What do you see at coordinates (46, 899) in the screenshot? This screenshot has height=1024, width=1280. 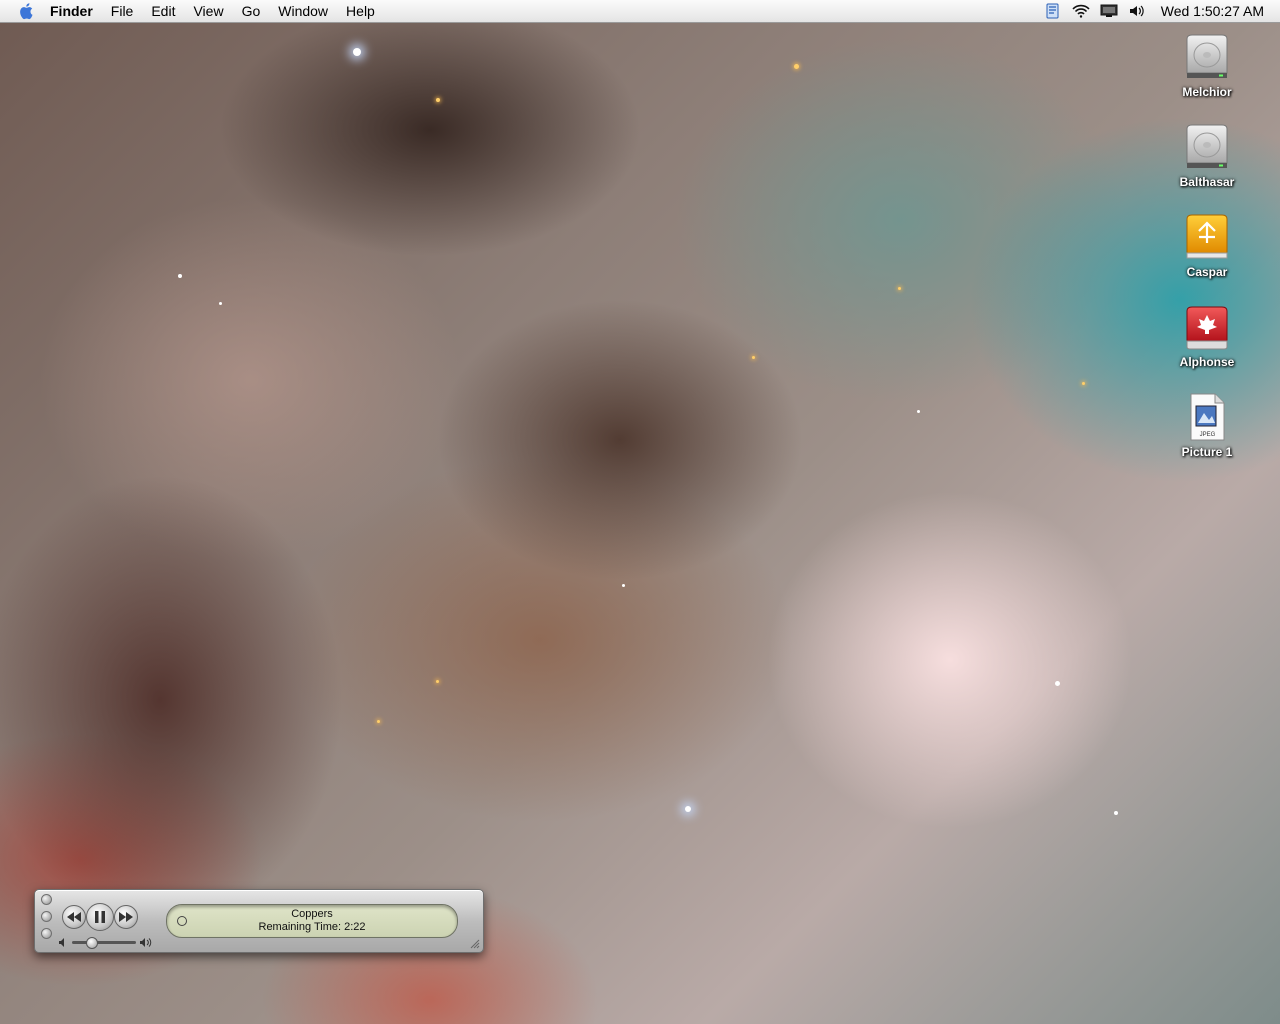 I see `close-button` at bounding box center [46, 899].